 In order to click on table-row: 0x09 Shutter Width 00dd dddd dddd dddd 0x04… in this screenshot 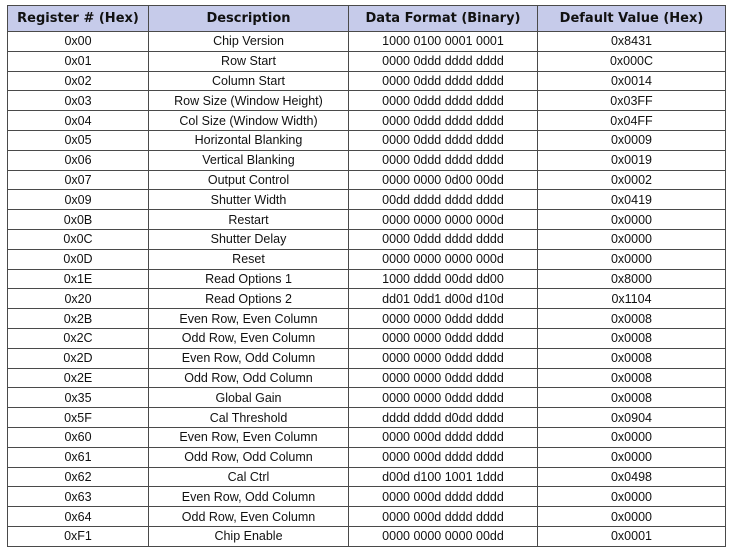, I will do `click(366, 200)`.